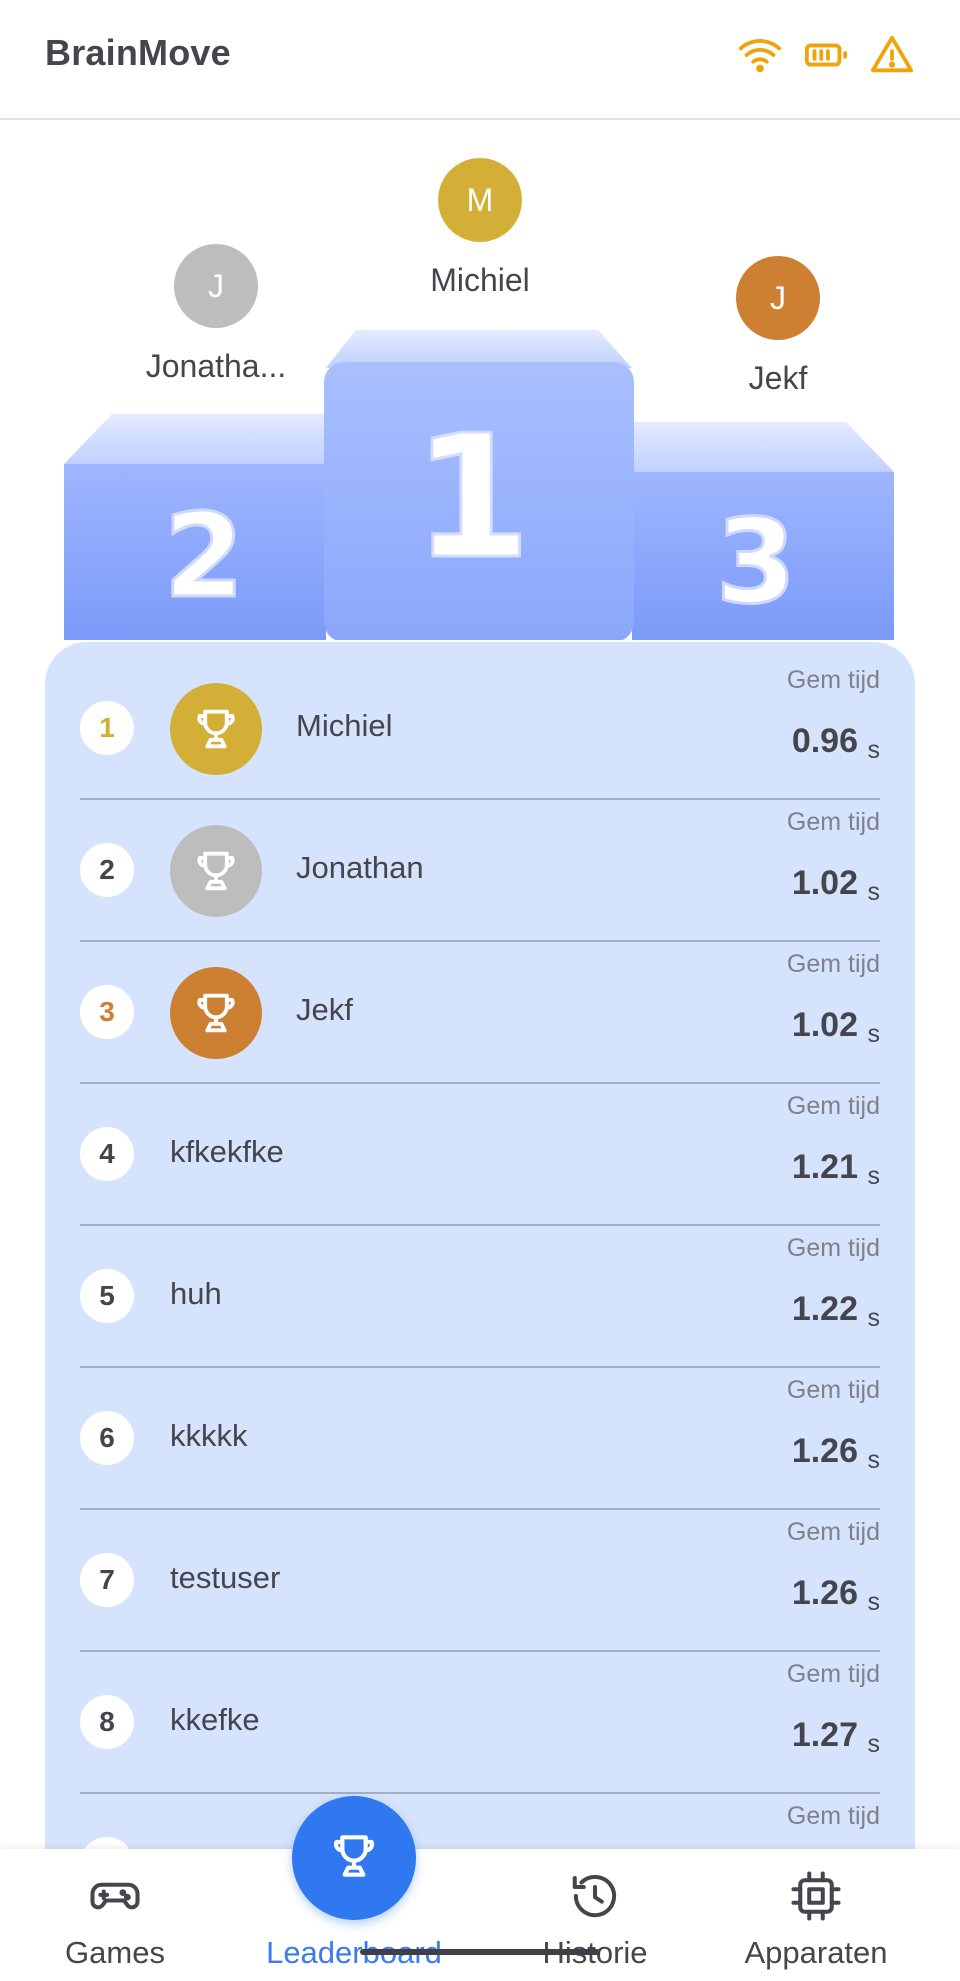 This screenshot has height=1981, width=960. I want to click on podium-first-number: 1, so click(472, 498).